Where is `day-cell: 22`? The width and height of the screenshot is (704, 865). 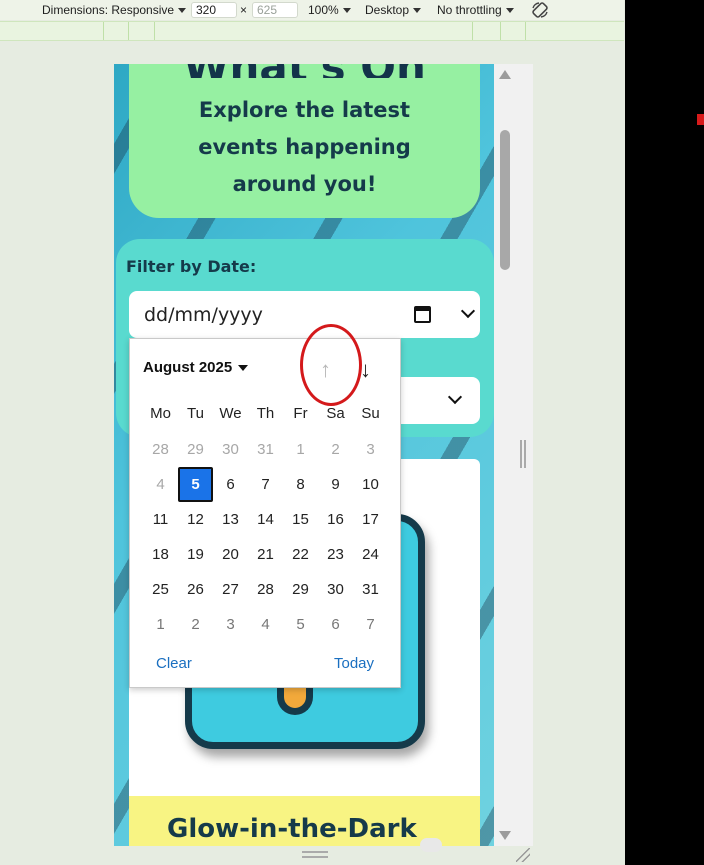
day-cell: 22 is located at coordinates (300, 554).